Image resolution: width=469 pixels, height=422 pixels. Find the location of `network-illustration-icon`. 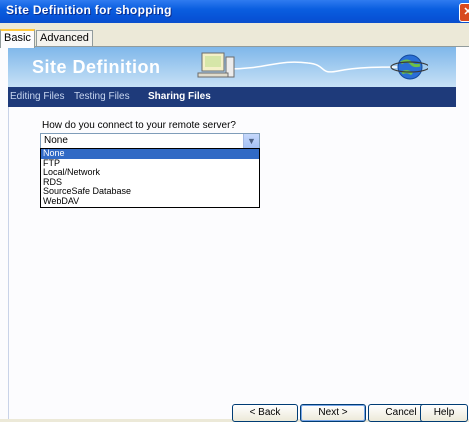

network-illustration-icon is located at coordinates (312, 66).